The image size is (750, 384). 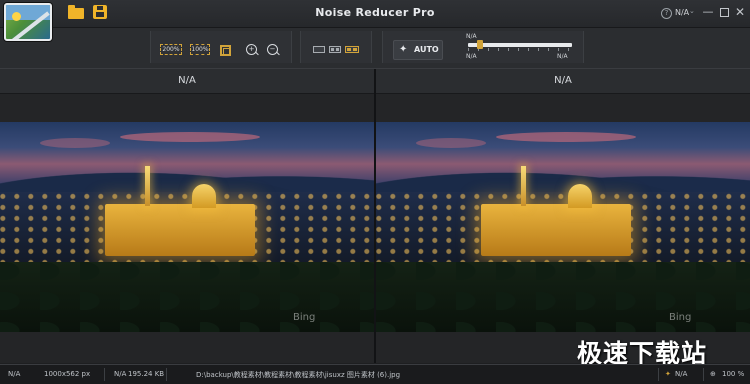 What do you see at coordinates (724, 12) in the screenshot?
I see `maximize-button` at bounding box center [724, 12].